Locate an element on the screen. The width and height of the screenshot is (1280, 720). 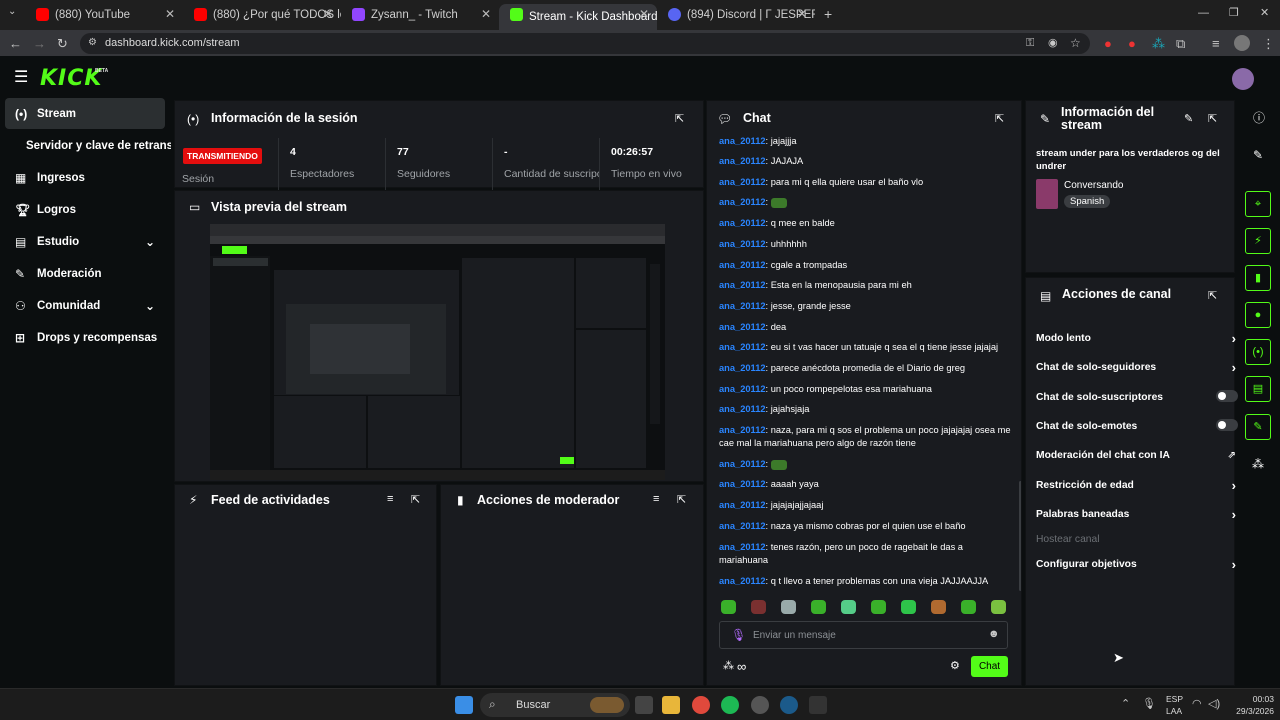
chrome-icon is located at coordinates (701, 705).